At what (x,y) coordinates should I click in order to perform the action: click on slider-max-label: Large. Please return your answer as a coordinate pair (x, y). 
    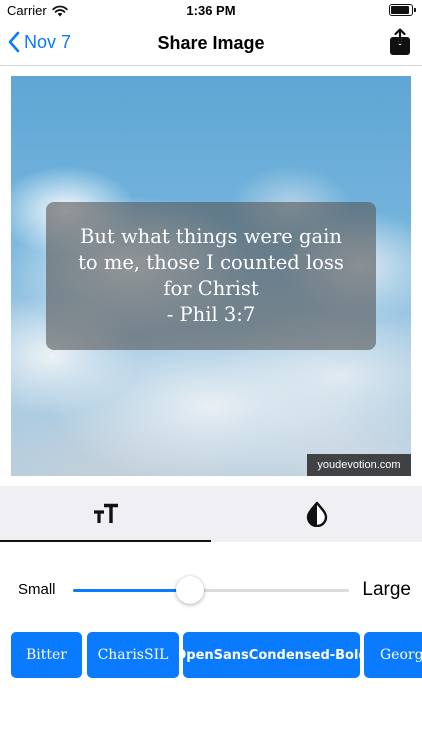
    Looking at the image, I should click on (386, 589).